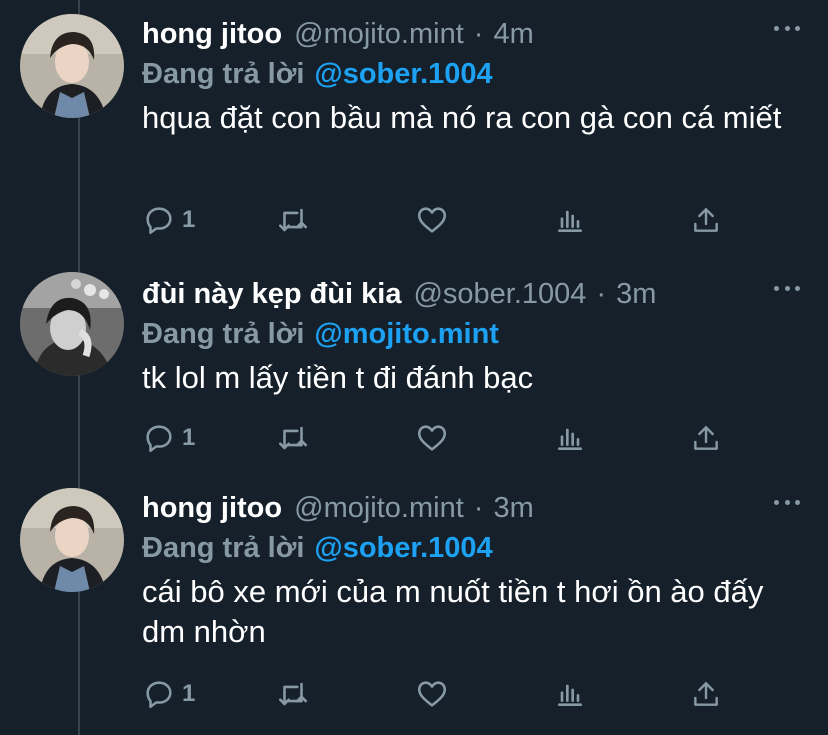  What do you see at coordinates (499, 294) in the screenshot?
I see `author-handle: @sober.1004` at bounding box center [499, 294].